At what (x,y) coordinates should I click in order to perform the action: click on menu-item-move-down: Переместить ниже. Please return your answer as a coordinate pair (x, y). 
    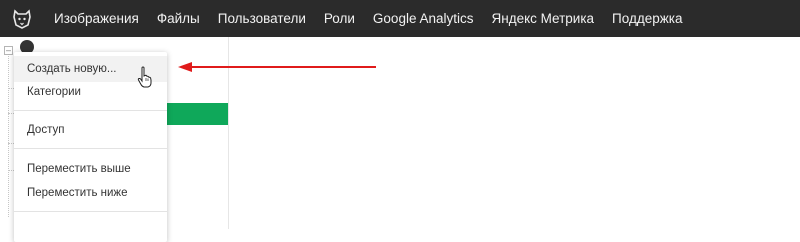
    Looking at the image, I should click on (90, 193).